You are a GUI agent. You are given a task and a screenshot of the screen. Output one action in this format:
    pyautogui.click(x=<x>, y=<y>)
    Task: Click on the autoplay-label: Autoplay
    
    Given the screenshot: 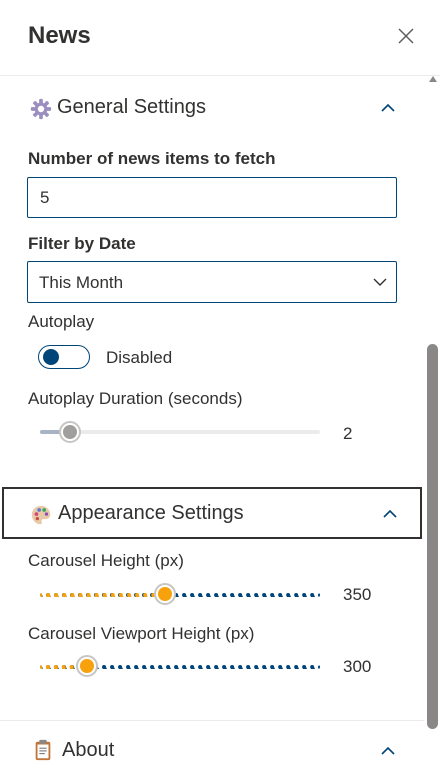 What is the action you would take?
    pyautogui.click(x=61, y=321)
    